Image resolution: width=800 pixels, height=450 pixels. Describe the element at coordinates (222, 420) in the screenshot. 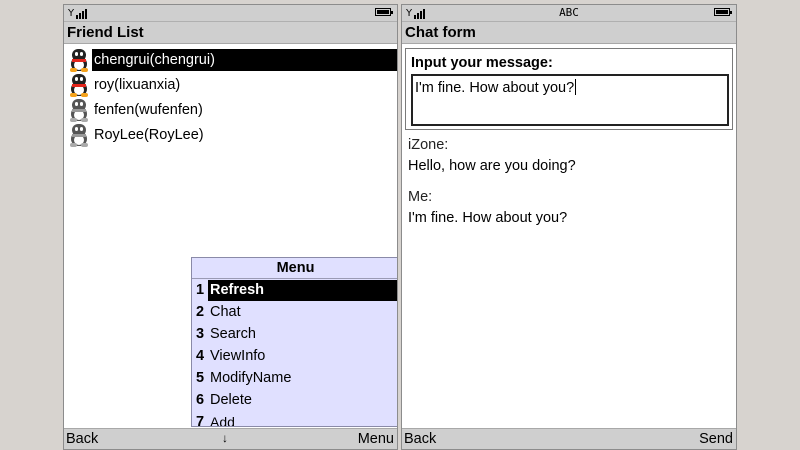

I see `menu-item-label: Add` at that location.